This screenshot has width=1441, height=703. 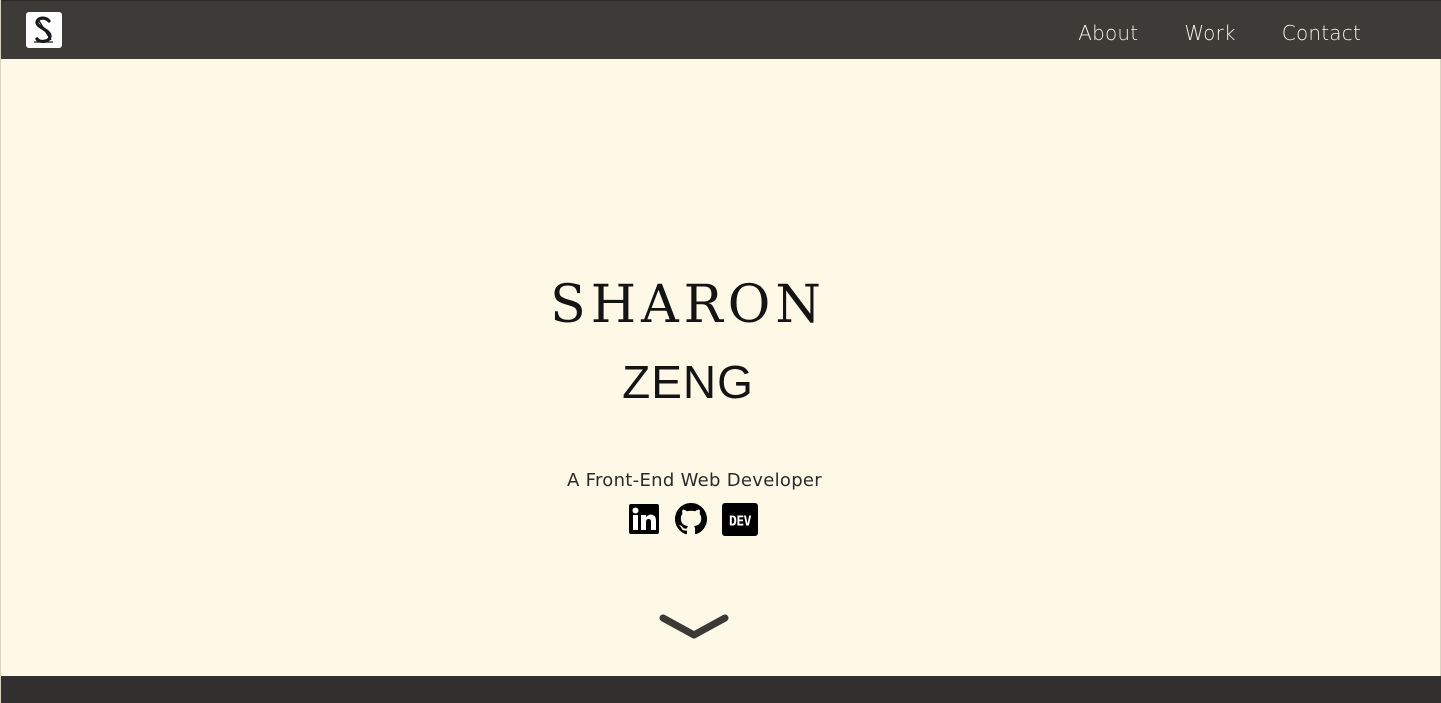 I want to click on nav-link-contact: Contact, so click(x=1321, y=31).